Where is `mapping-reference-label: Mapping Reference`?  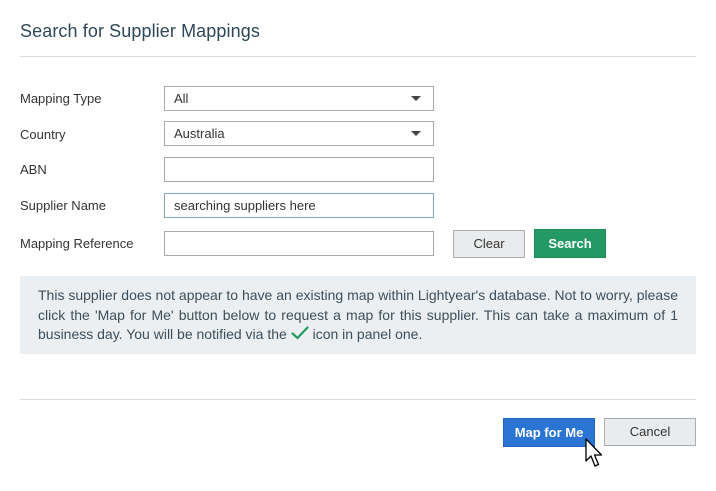
mapping-reference-label: Mapping Reference is located at coordinates (77, 243).